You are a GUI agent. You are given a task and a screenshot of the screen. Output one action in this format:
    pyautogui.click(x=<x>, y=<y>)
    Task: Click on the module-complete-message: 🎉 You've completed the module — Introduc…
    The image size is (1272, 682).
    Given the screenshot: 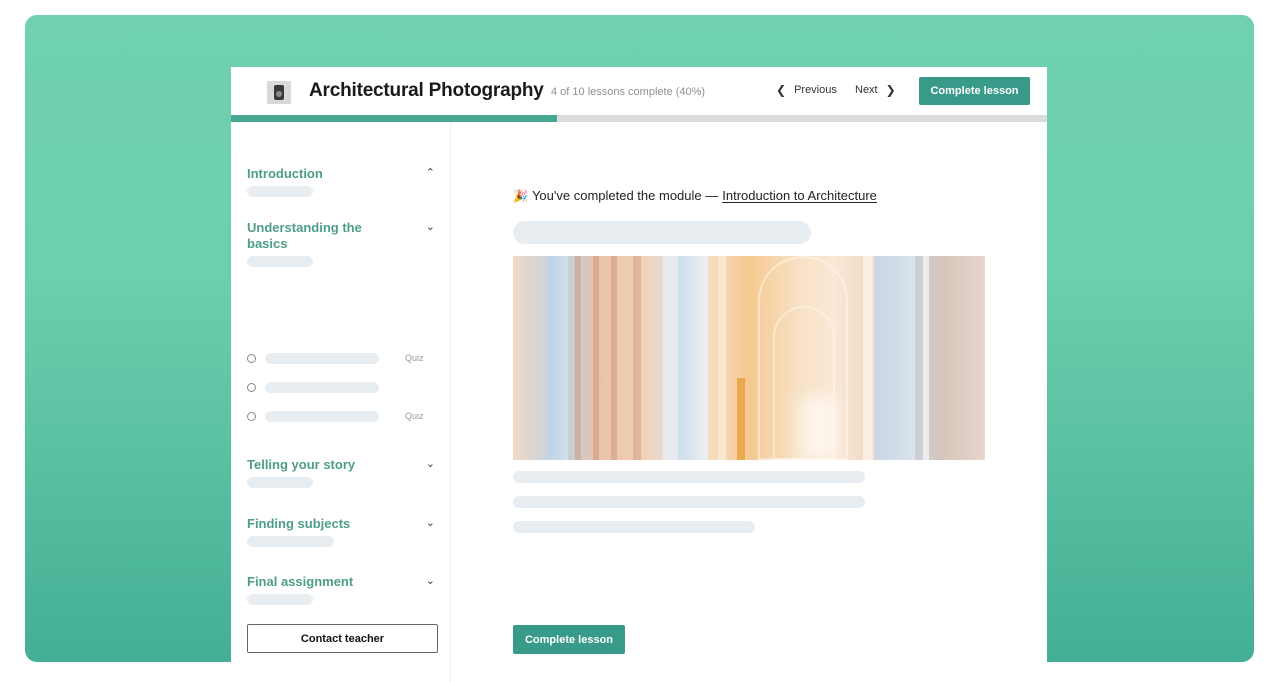 What is the action you would take?
    pyautogui.click(x=695, y=195)
    